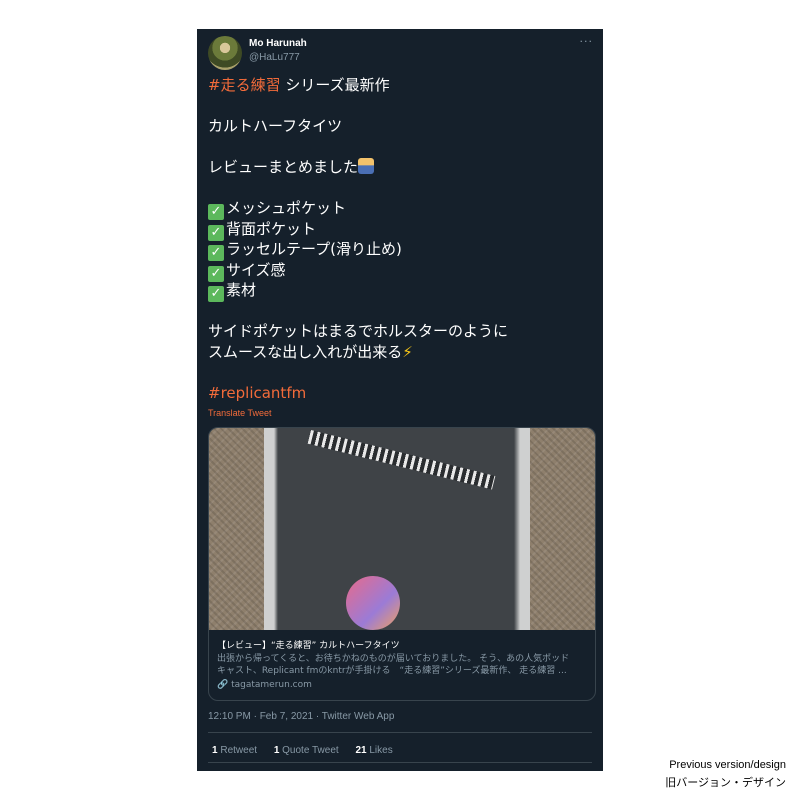 The width and height of the screenshot is (800, 800). I want to click on checklist-item: ✓ ラッセルテープ(滑り止め), so click(403, 250).